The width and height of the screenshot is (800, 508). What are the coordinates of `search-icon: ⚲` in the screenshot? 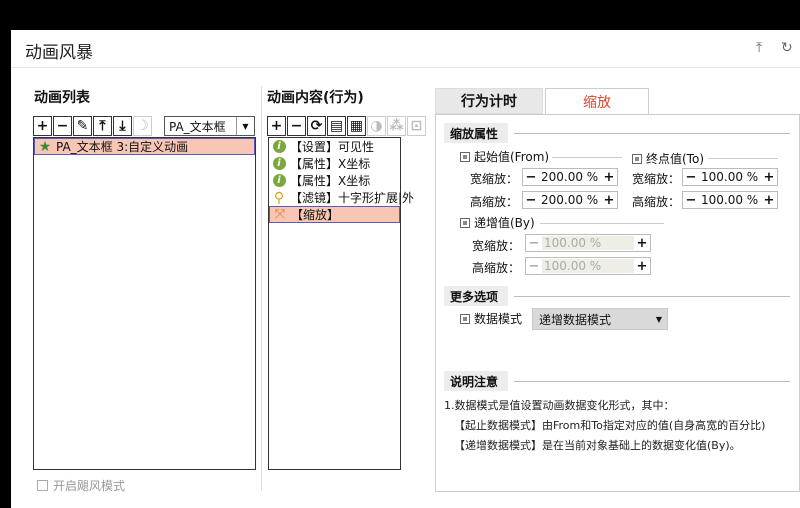 It's located at (279, 197).